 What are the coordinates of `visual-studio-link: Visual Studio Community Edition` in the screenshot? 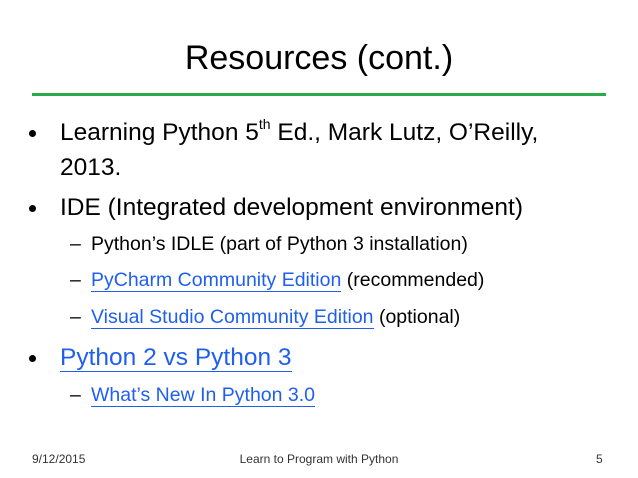 It's located at (232, 317).